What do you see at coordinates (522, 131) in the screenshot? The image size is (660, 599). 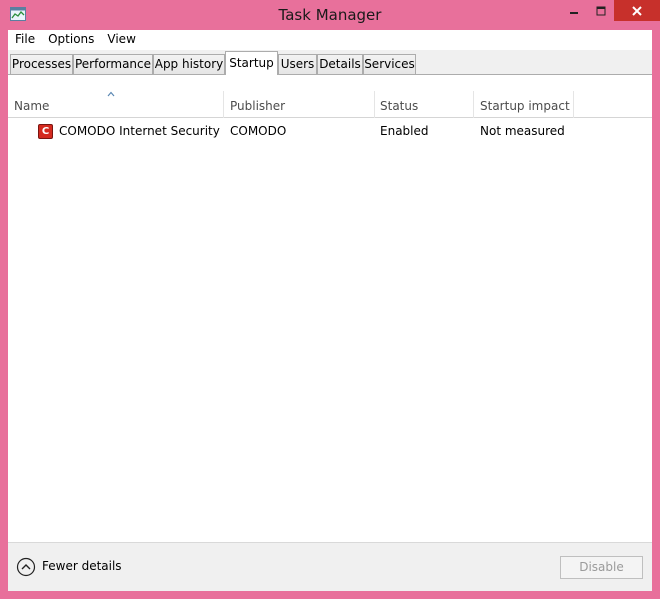 I see `row-startup-impact: Not measured` at bounding box center [522, 131].